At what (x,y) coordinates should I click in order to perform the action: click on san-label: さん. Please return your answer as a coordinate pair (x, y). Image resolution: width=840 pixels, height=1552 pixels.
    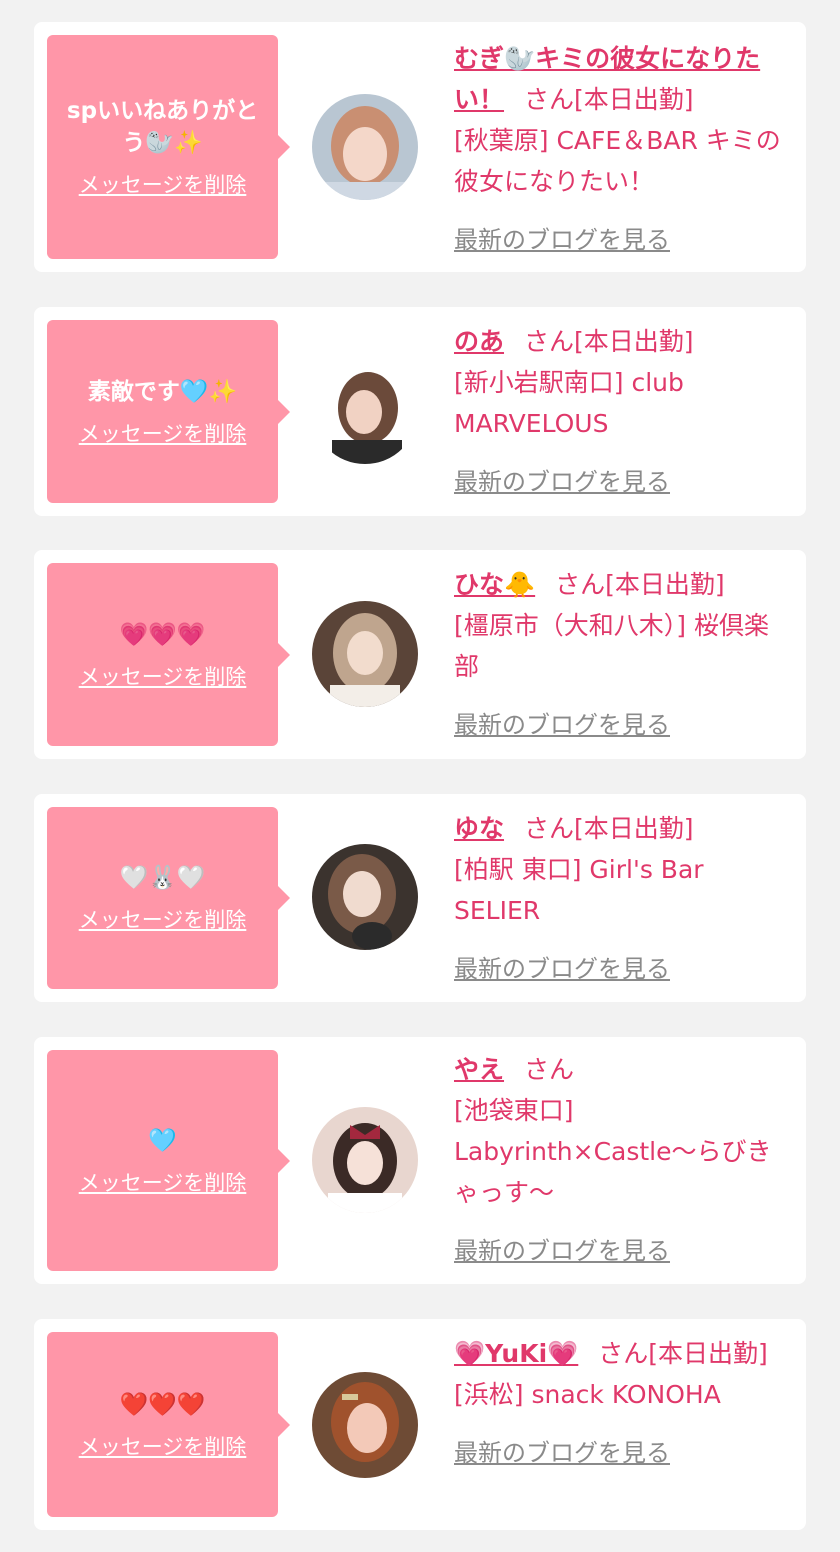
    Looking at the image, I should click on (549, 1069).